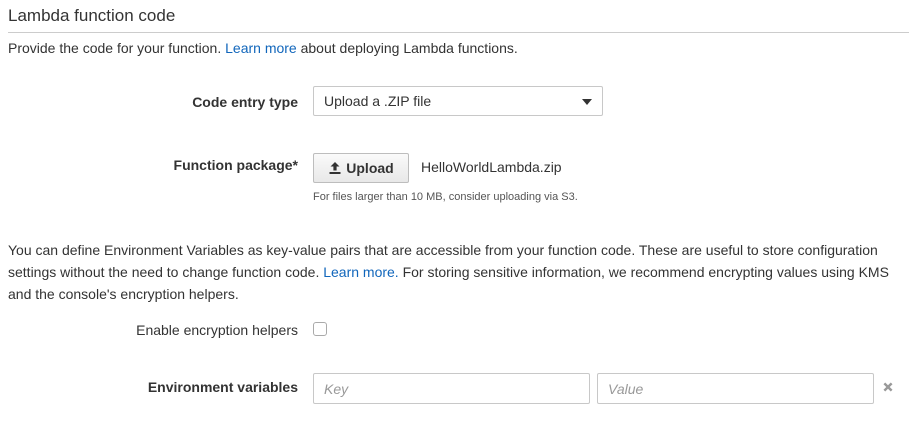 The image size is (917, 423). I want to click on function-package-label: Function package*, so click(235, 165).